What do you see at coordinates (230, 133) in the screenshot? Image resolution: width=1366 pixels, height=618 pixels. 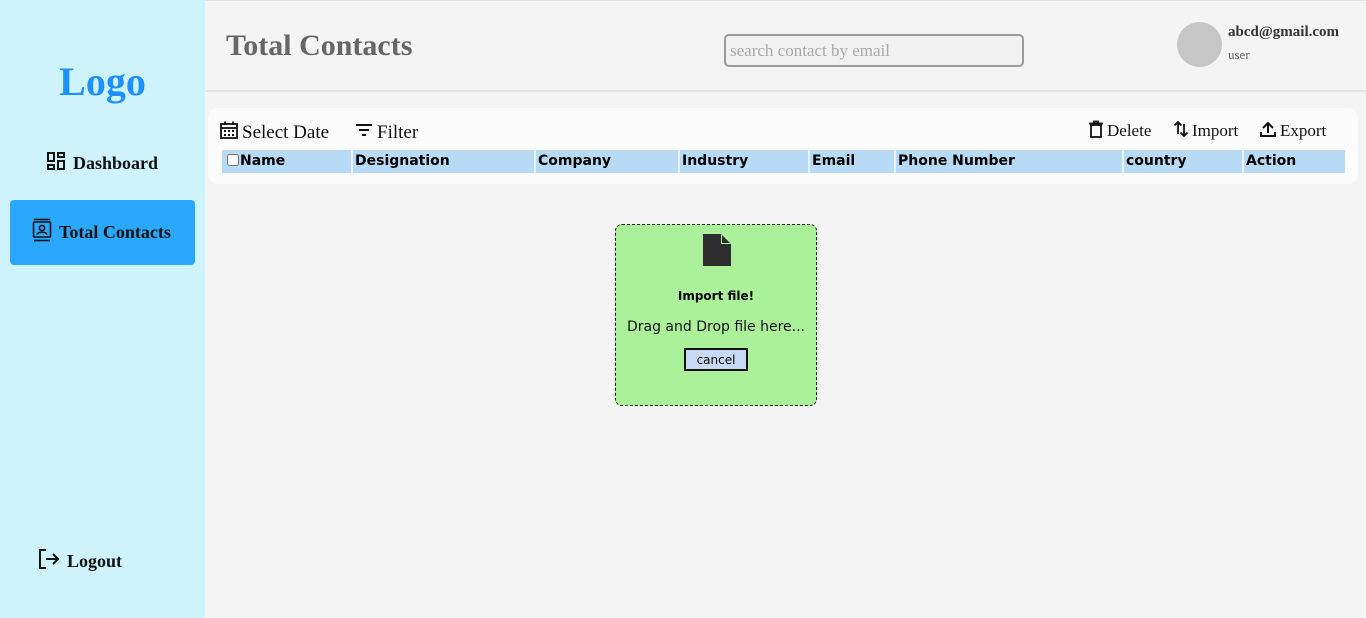 I see `calendar-icon` at bounding box center [230, 133].